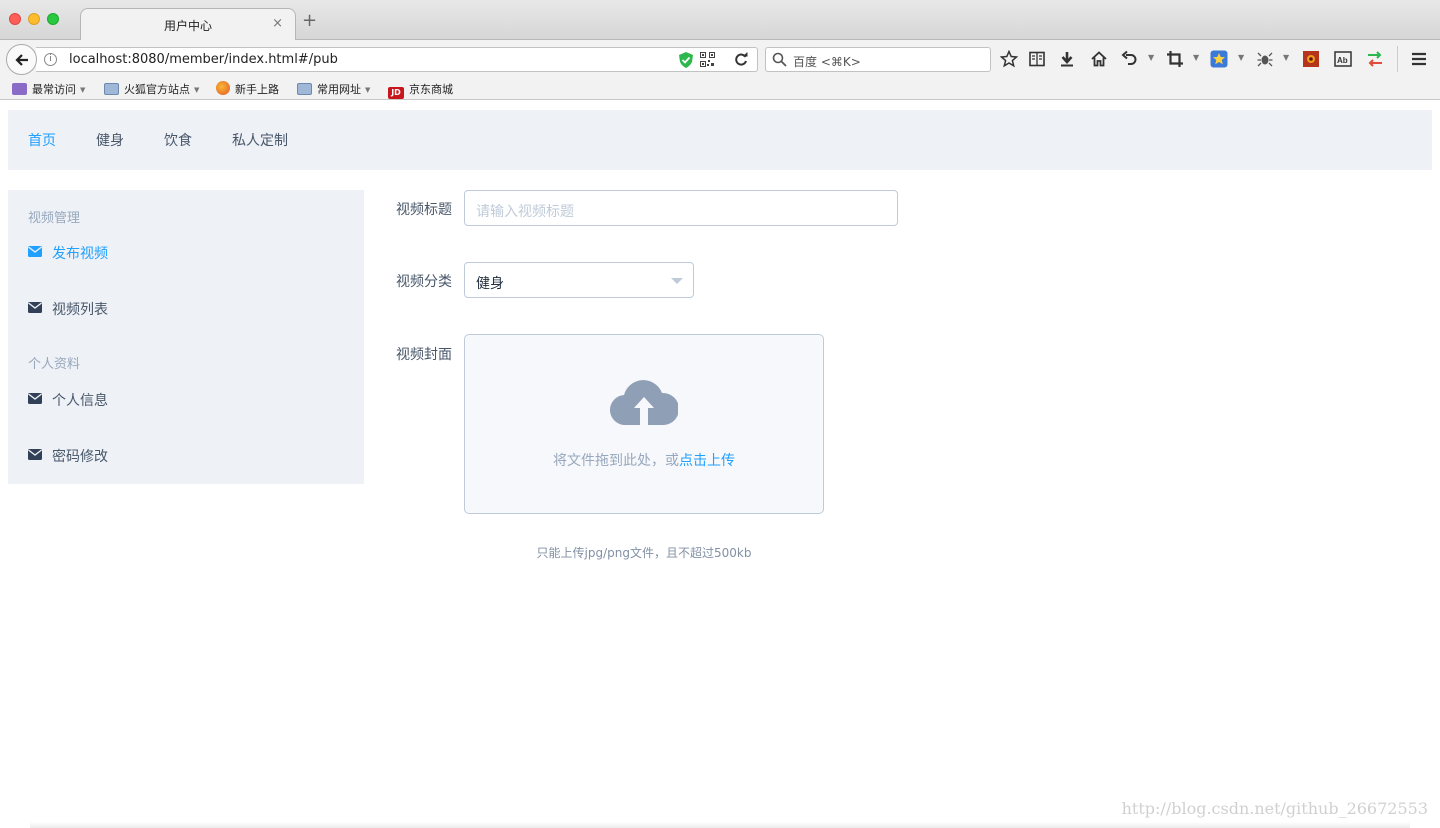 The width and height of the screenshot is (1440, 828). Describe the element at coordinates (616, 461) in the screenshot. I see `upload-text: 将文件拖到此处，或` at that location.